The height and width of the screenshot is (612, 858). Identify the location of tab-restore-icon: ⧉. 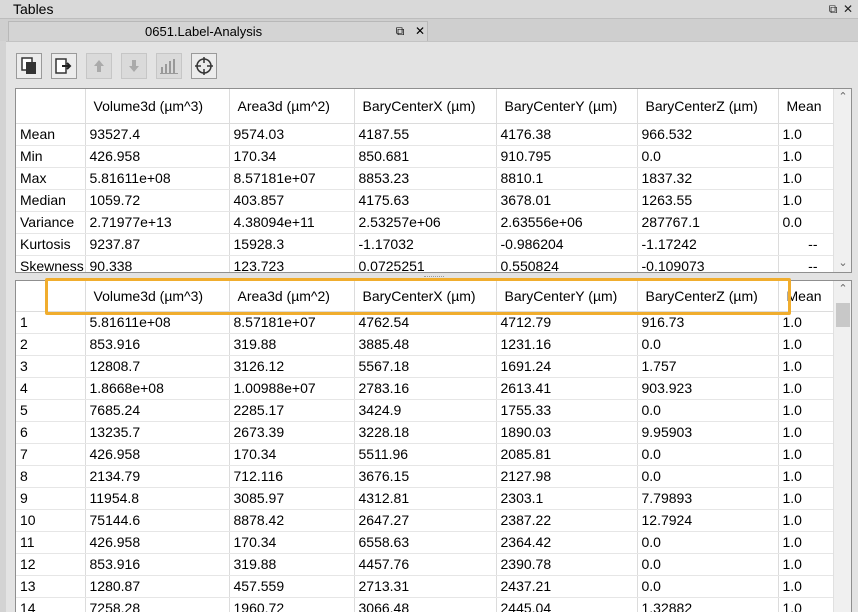
(400, 31).